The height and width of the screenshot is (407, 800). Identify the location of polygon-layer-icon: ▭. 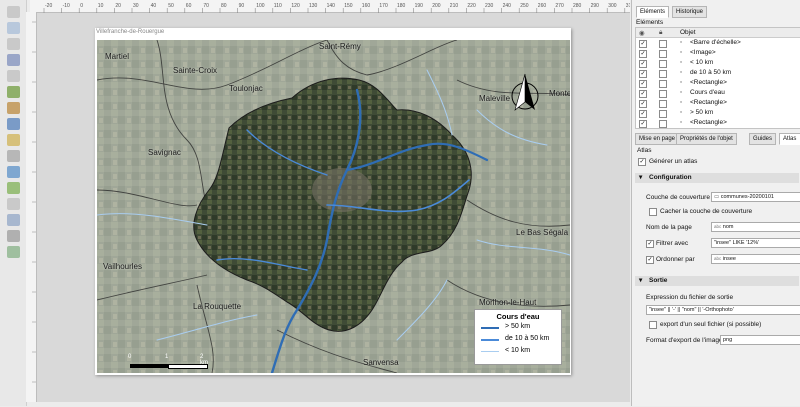
(717, 197).